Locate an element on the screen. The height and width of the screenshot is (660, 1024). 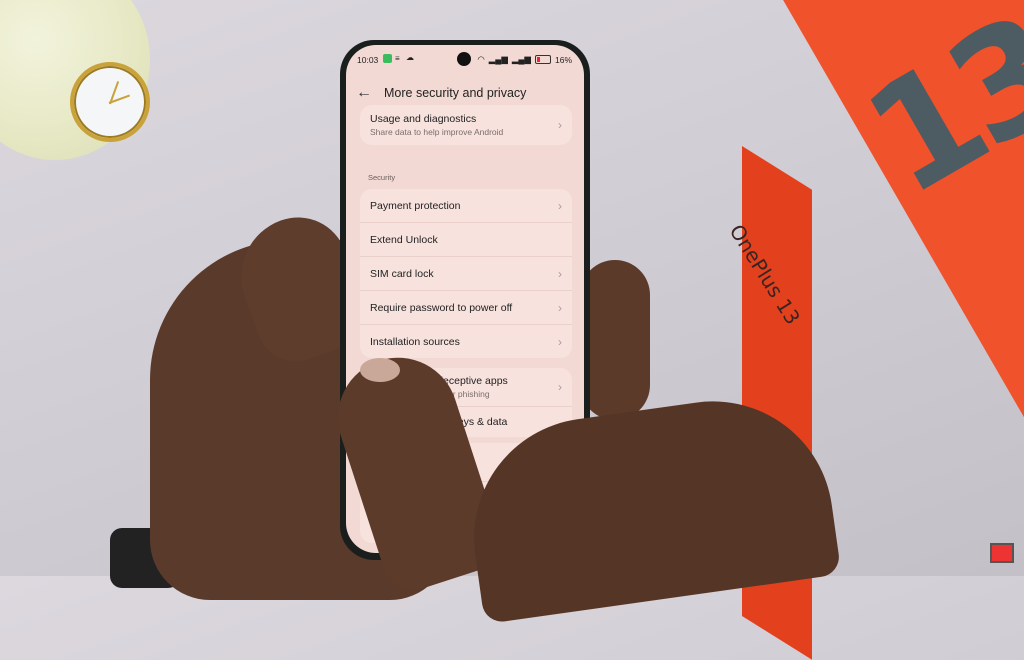
row-label: Require password to power off is located at coordinates (441, 307).